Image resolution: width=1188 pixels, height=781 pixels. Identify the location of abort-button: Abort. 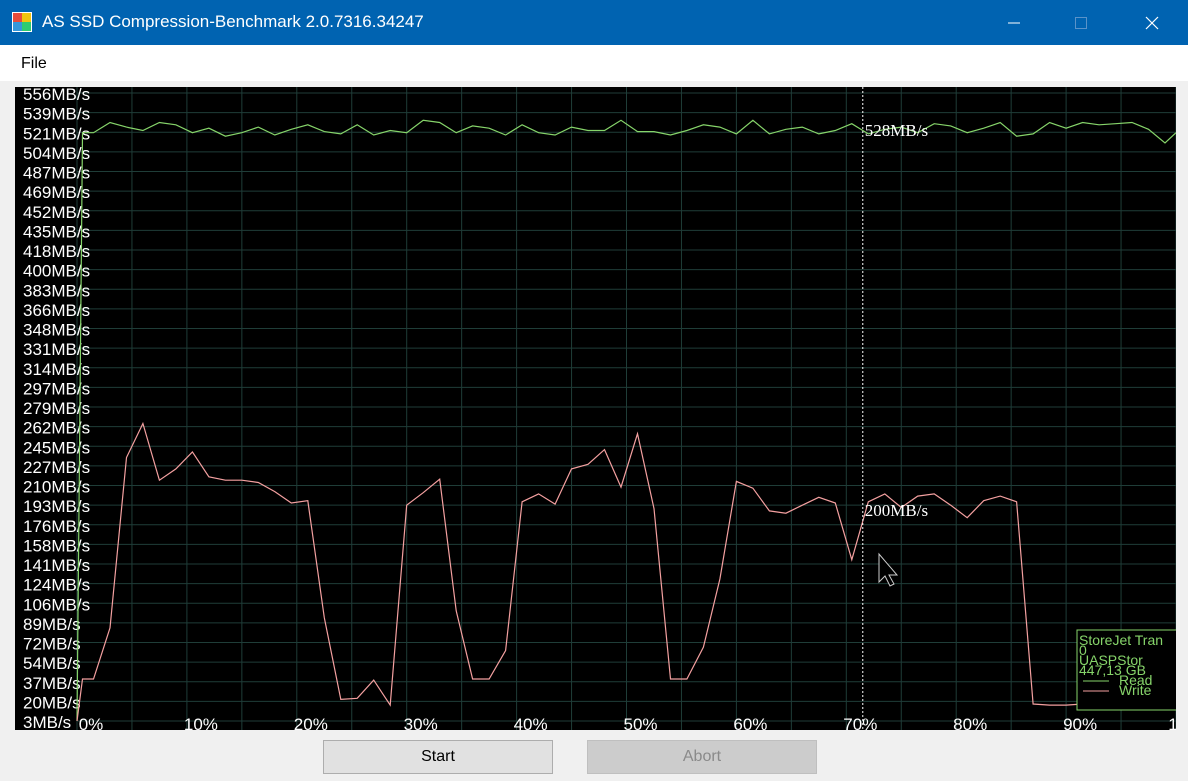
(702, 757).